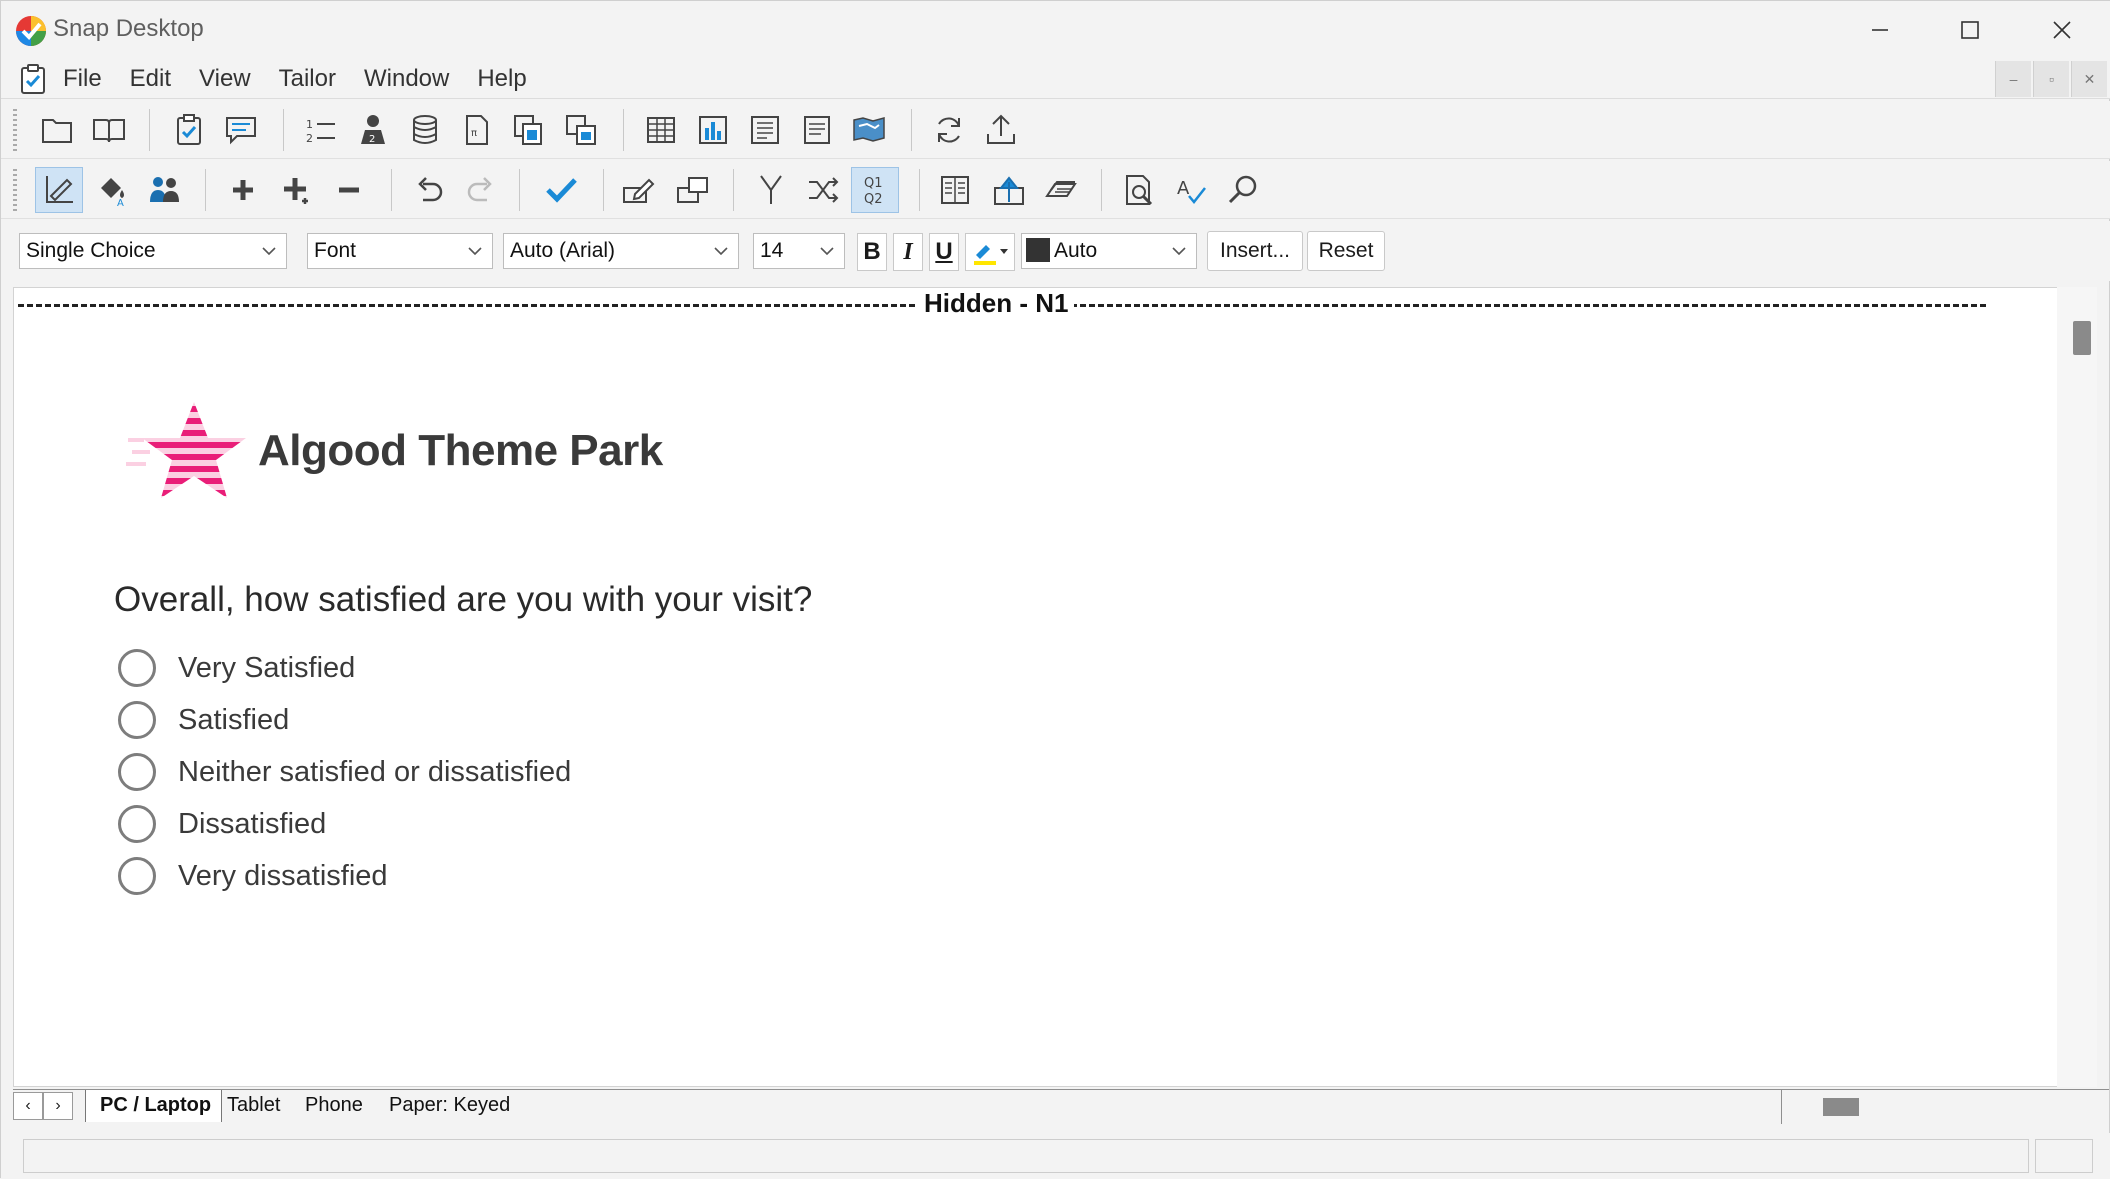 The width and height of the screenshot is (2110, 1179). I want to click on tab-tablet: Tablet, so click(251, 1106).